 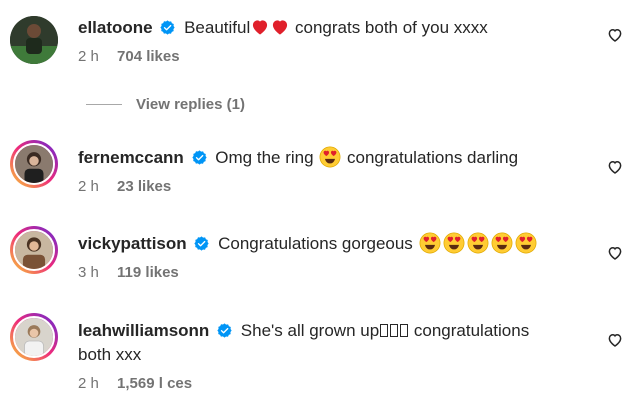 I want to click on comment-username: fernemccann, so click(x=131, y=157).